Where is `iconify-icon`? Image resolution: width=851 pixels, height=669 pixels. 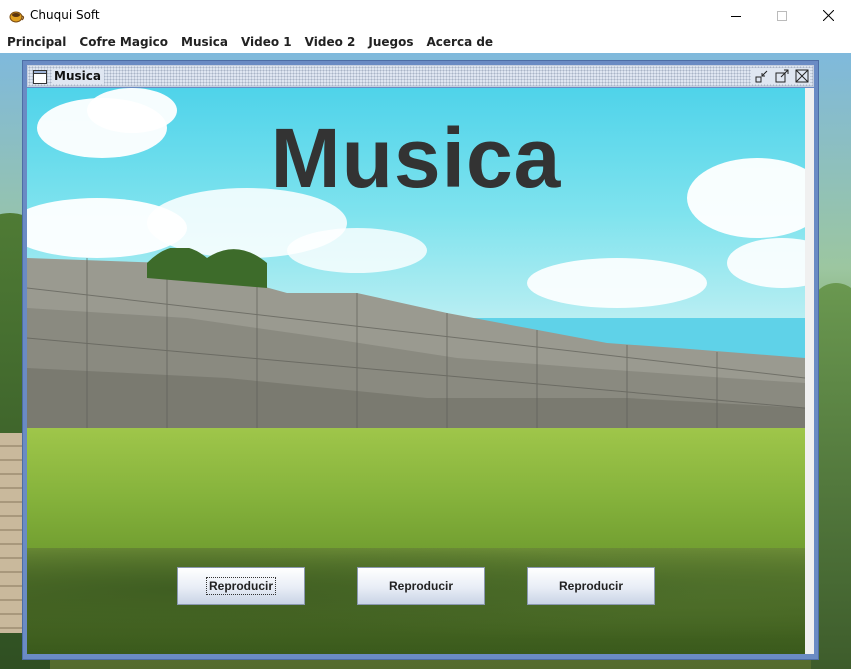
iconify-icon is located at coordinates (762, 76).